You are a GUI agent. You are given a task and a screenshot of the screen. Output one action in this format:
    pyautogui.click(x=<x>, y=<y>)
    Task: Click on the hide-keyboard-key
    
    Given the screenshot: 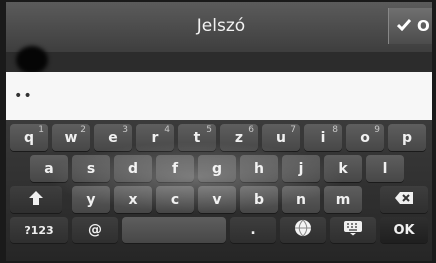 What is the action you would take?
    pyautogui.click(x=353, y=230)
    